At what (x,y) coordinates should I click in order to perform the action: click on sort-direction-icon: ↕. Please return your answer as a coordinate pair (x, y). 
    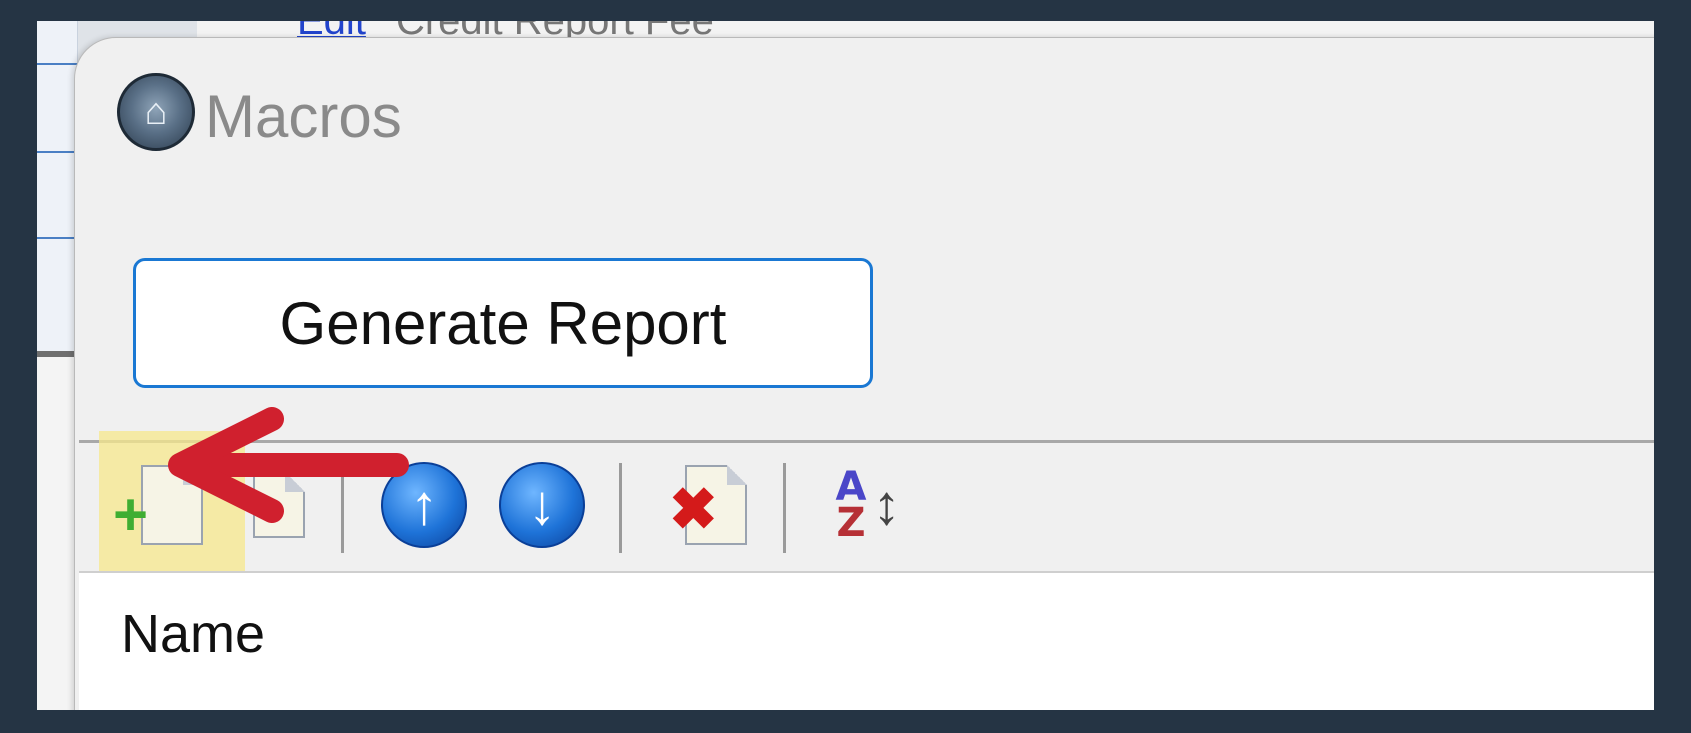
    Looking at the image, I should click on (886, 504).